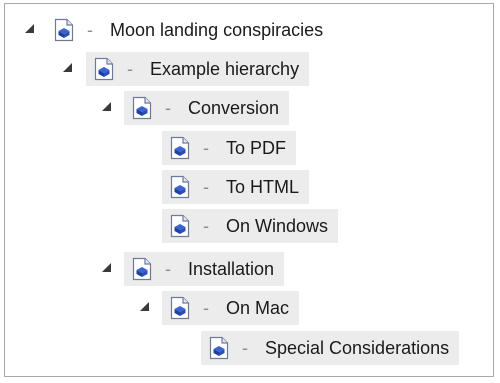  Describe the element at coordinates (357, 348) in the screenshot. I see `node-label: Special Considerations` at that location.